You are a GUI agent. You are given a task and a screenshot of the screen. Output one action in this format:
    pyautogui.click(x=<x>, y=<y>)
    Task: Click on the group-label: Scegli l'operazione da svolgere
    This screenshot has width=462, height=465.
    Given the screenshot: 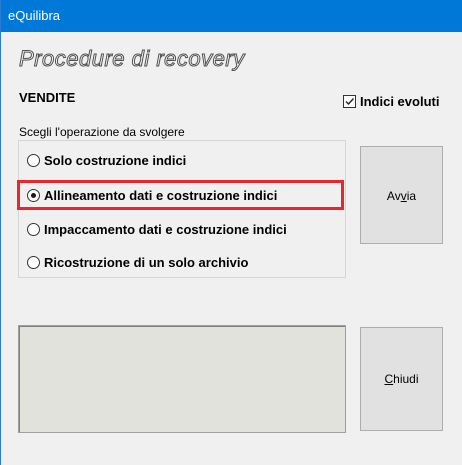 What is the action you would take?
    pyautogui.click(x=102, y=132)
    